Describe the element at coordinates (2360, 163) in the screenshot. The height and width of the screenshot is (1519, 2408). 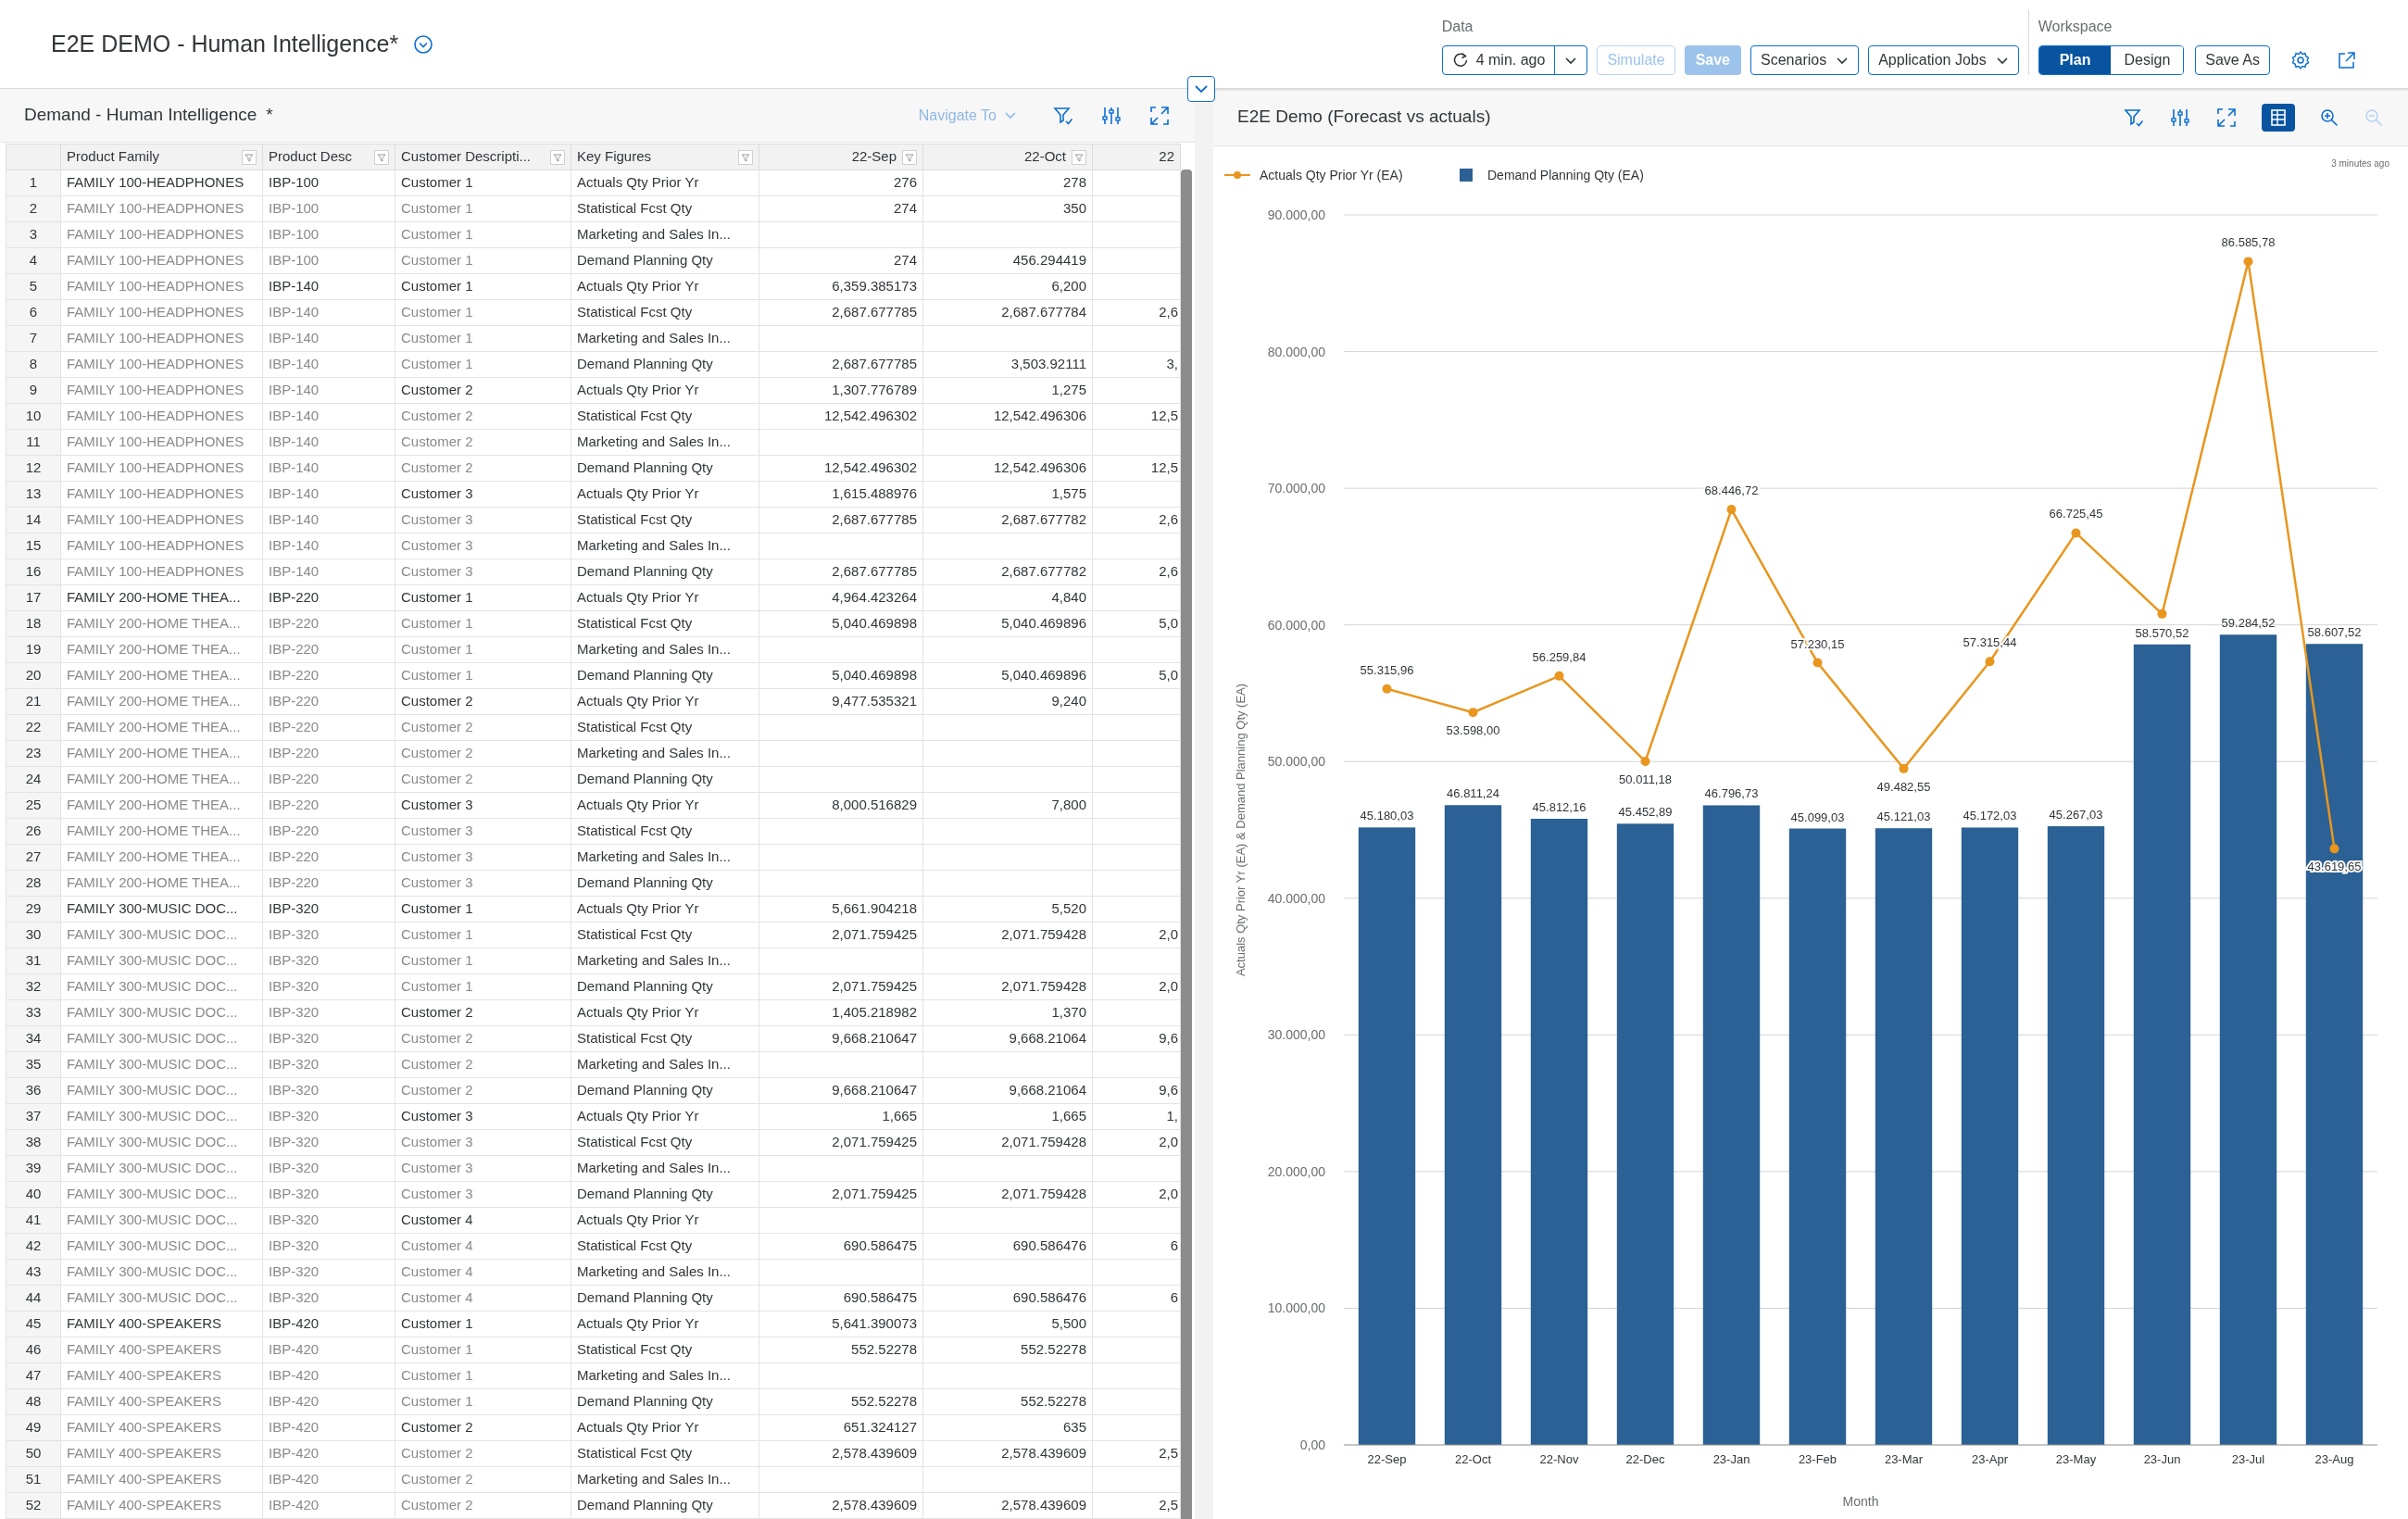
I see `timestamp: 3 minutes ago` at that location.